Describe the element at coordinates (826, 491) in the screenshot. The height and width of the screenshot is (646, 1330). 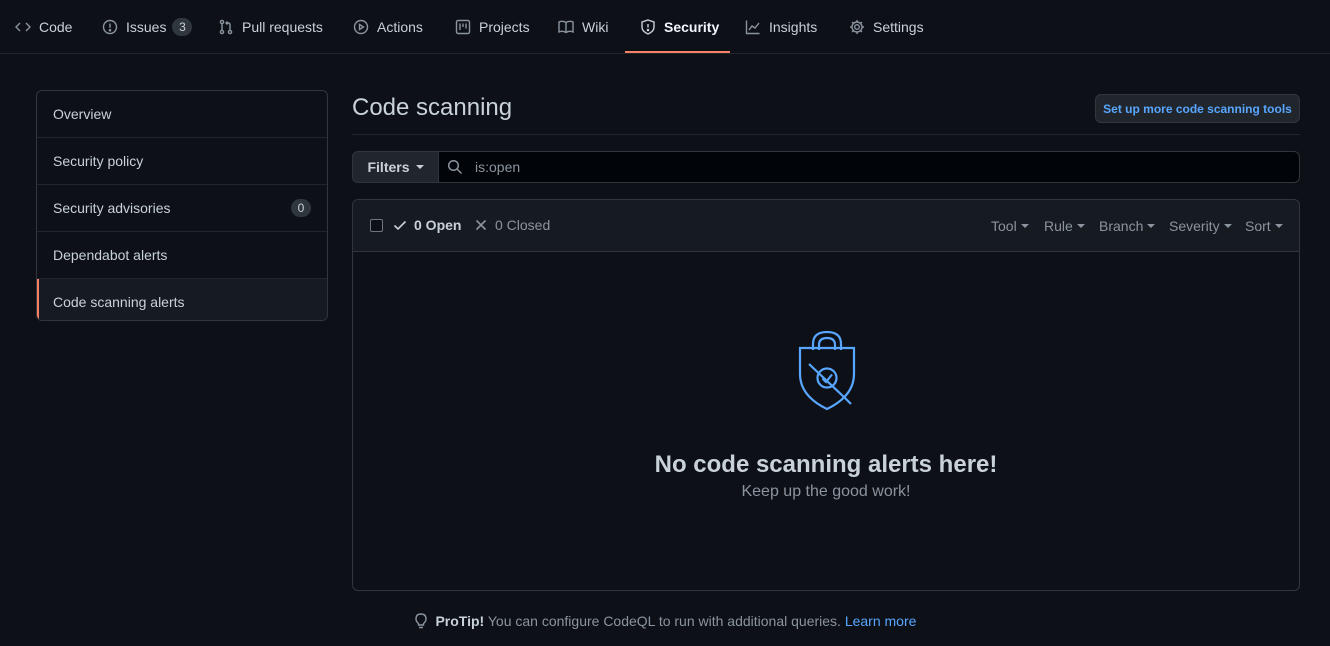
I see `blankslate-subtitle: Keep up the good work!` at that location.